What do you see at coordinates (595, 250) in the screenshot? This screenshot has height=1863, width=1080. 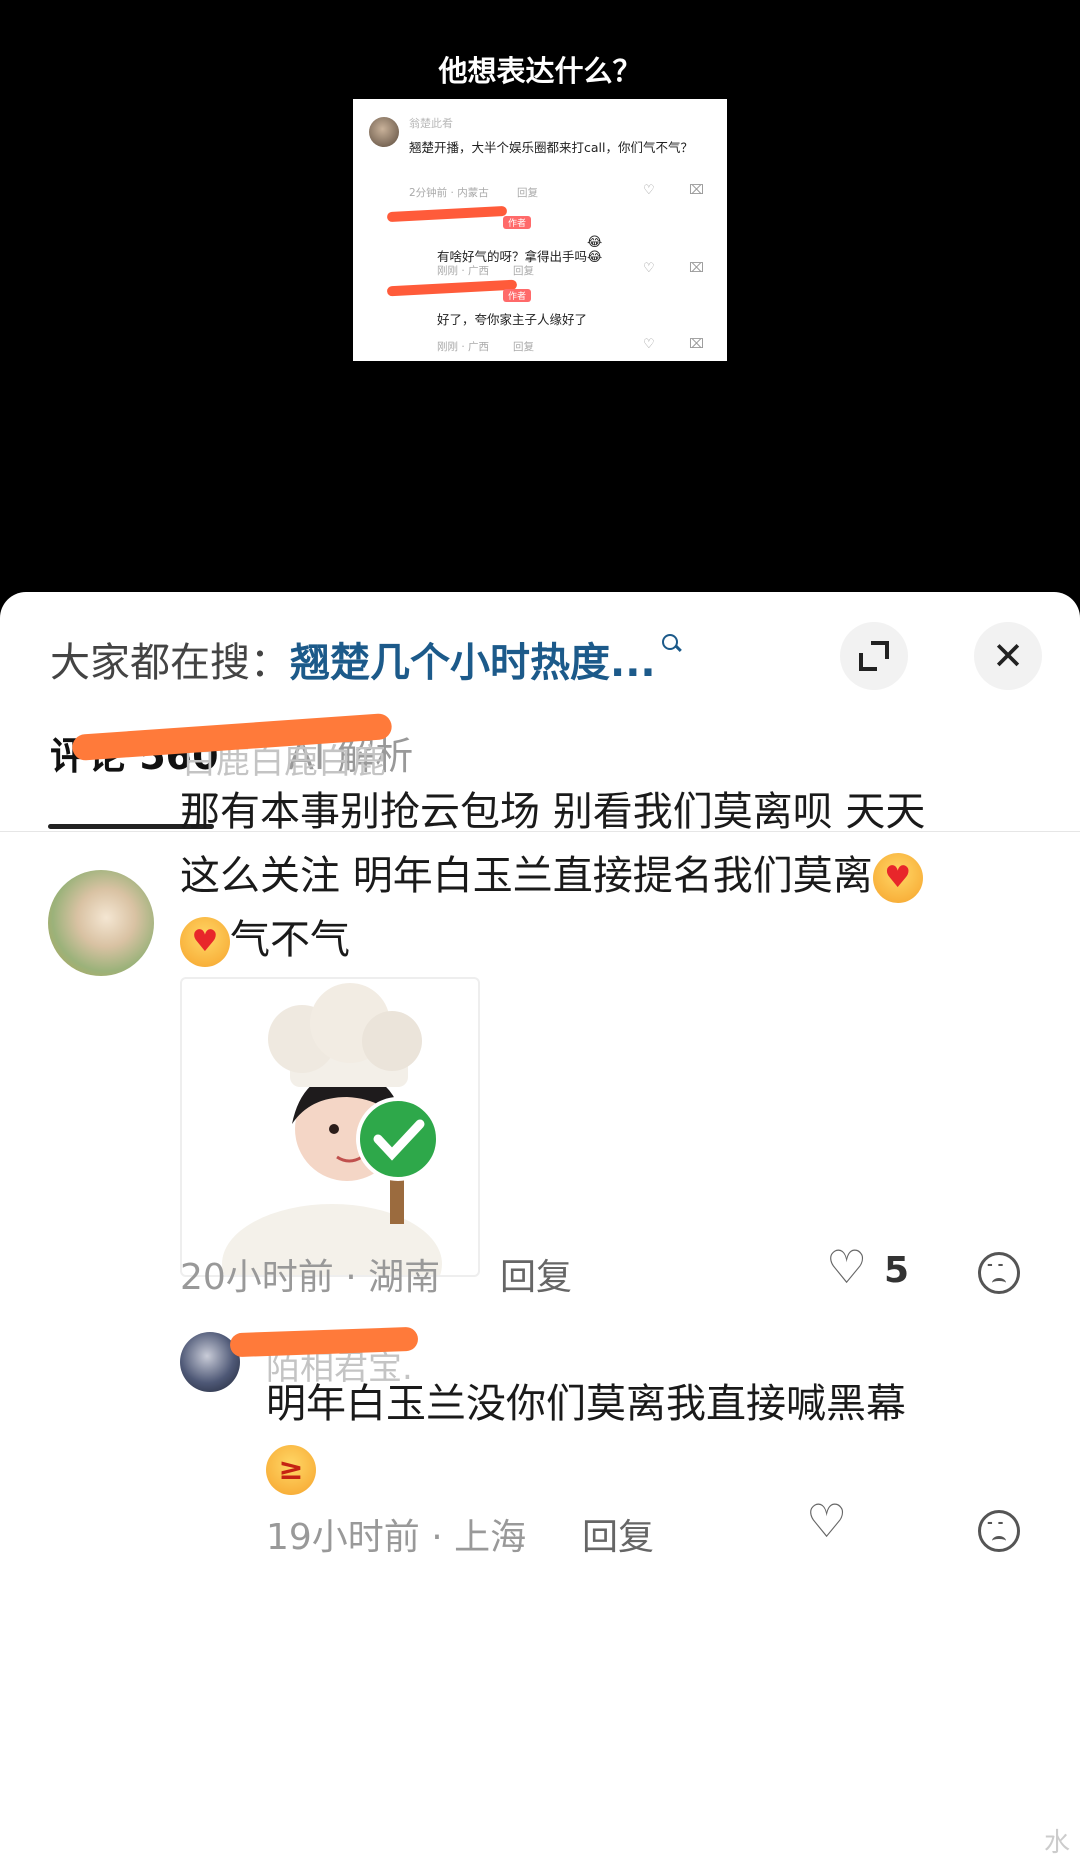 I see `laugh-cry-emoji-icon: 😂😂` at bounding box center [595, 250].